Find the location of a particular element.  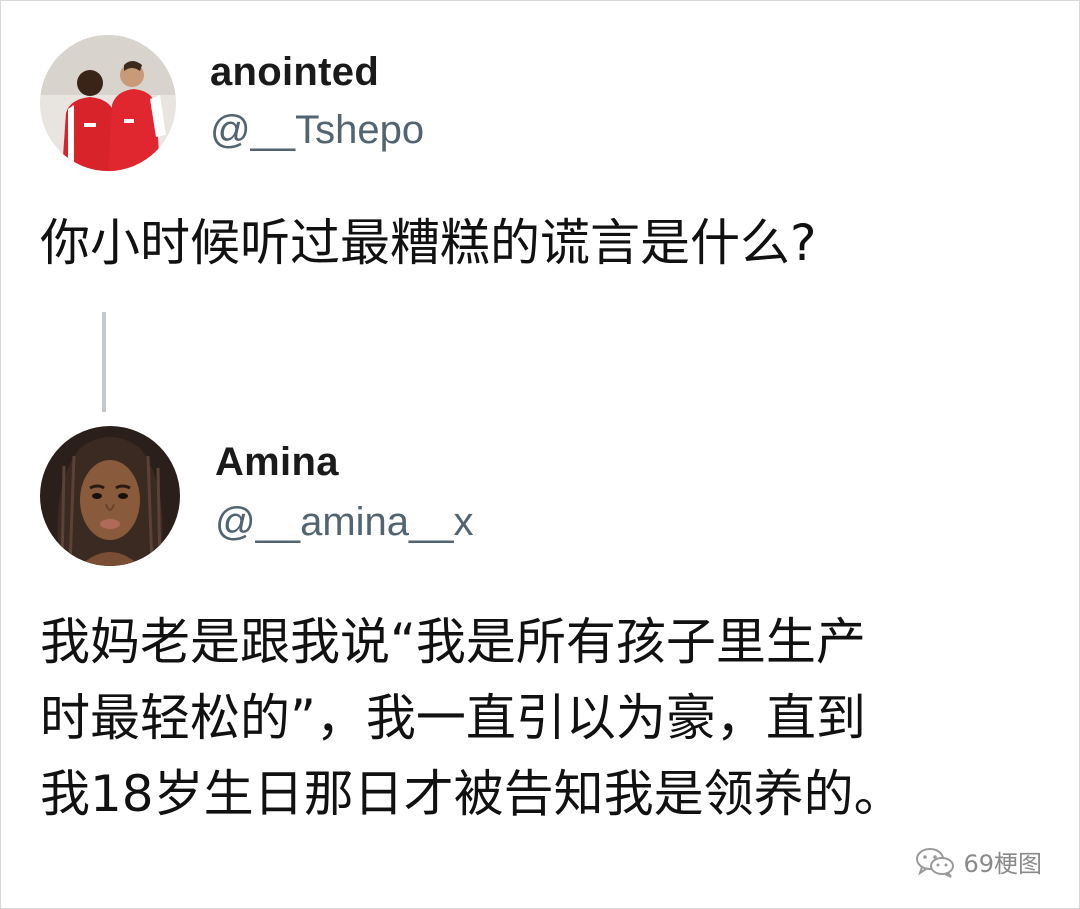

watermark: 69梗图 is located at coordinates (978, 861).